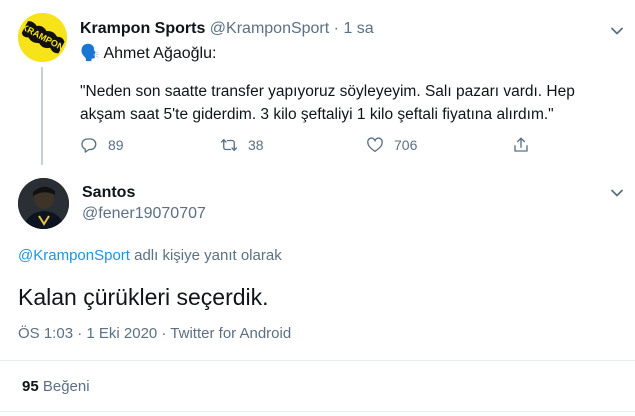  I want to click on reply-context: @KramponSport adlı kişiye yanıt olarak, so click(150, 255).